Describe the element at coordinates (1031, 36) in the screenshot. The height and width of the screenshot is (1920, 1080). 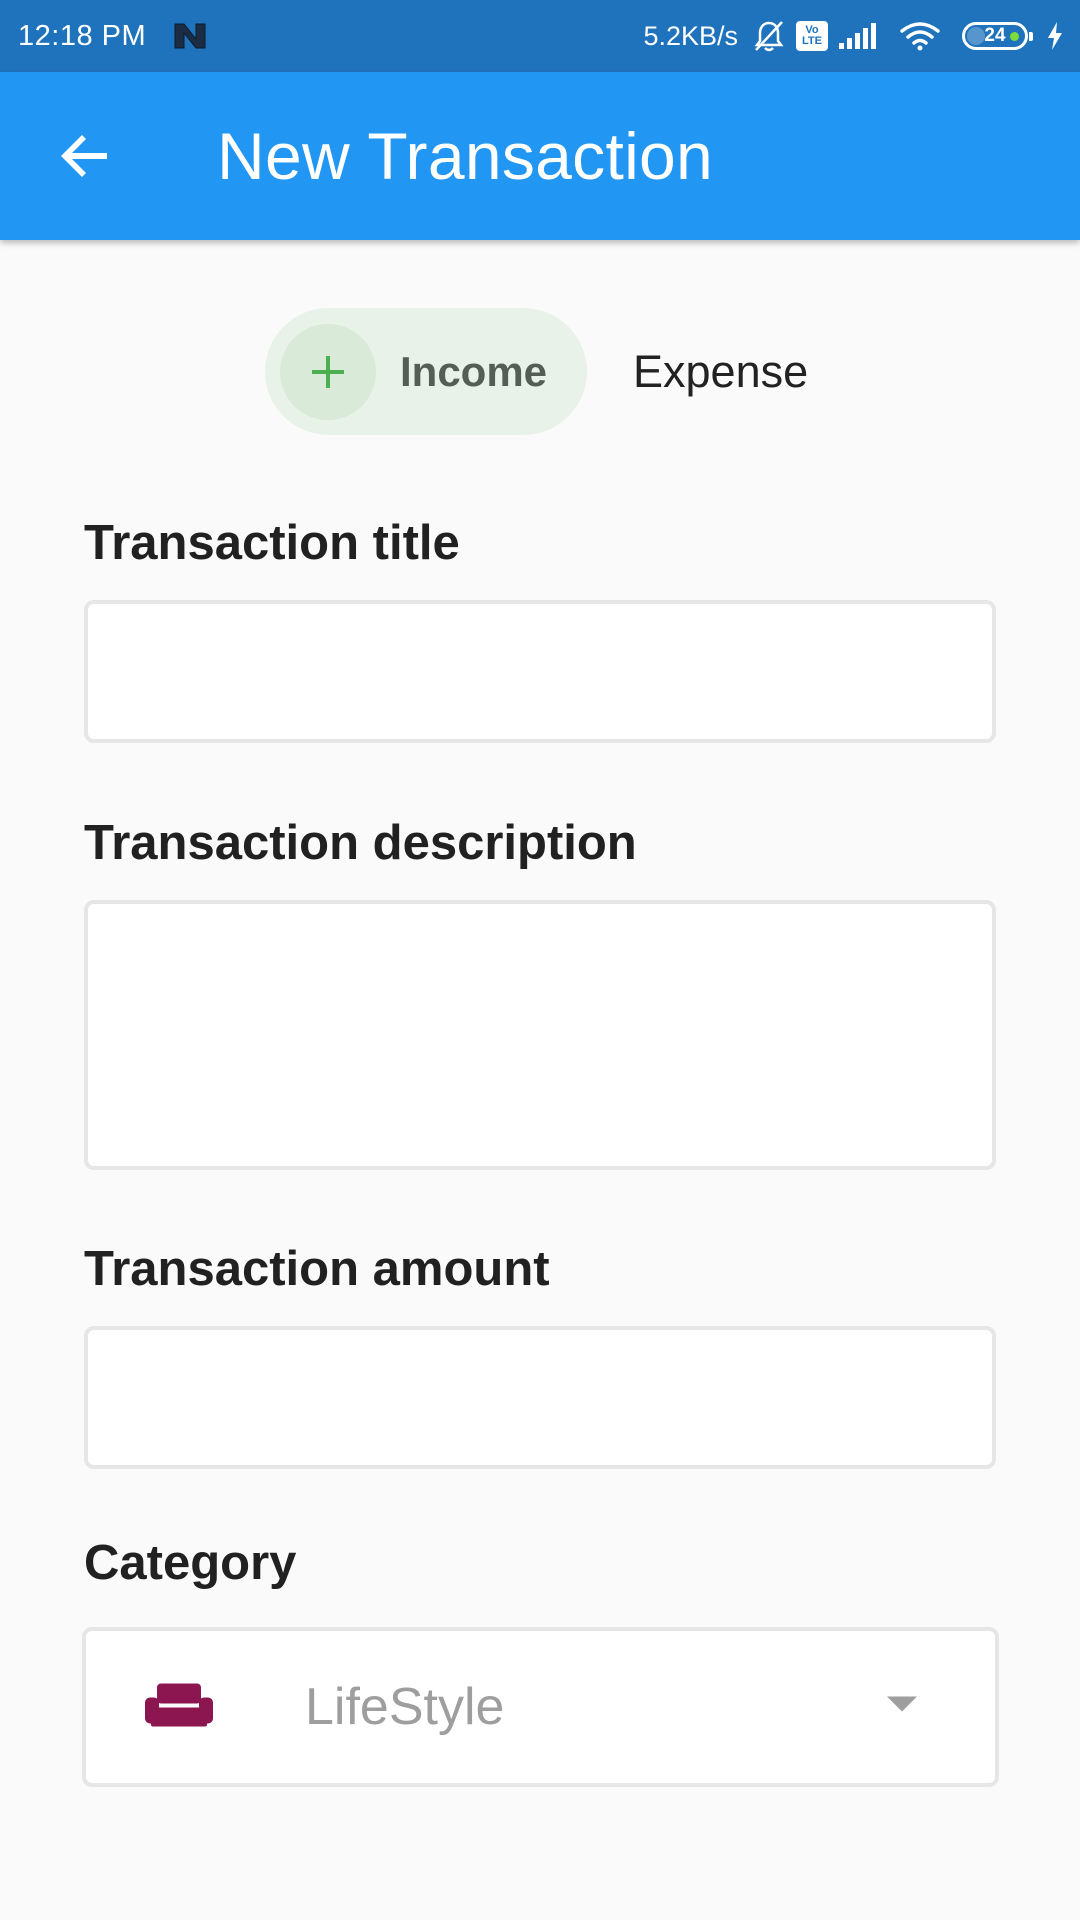
I see `battery-cap` at that location.